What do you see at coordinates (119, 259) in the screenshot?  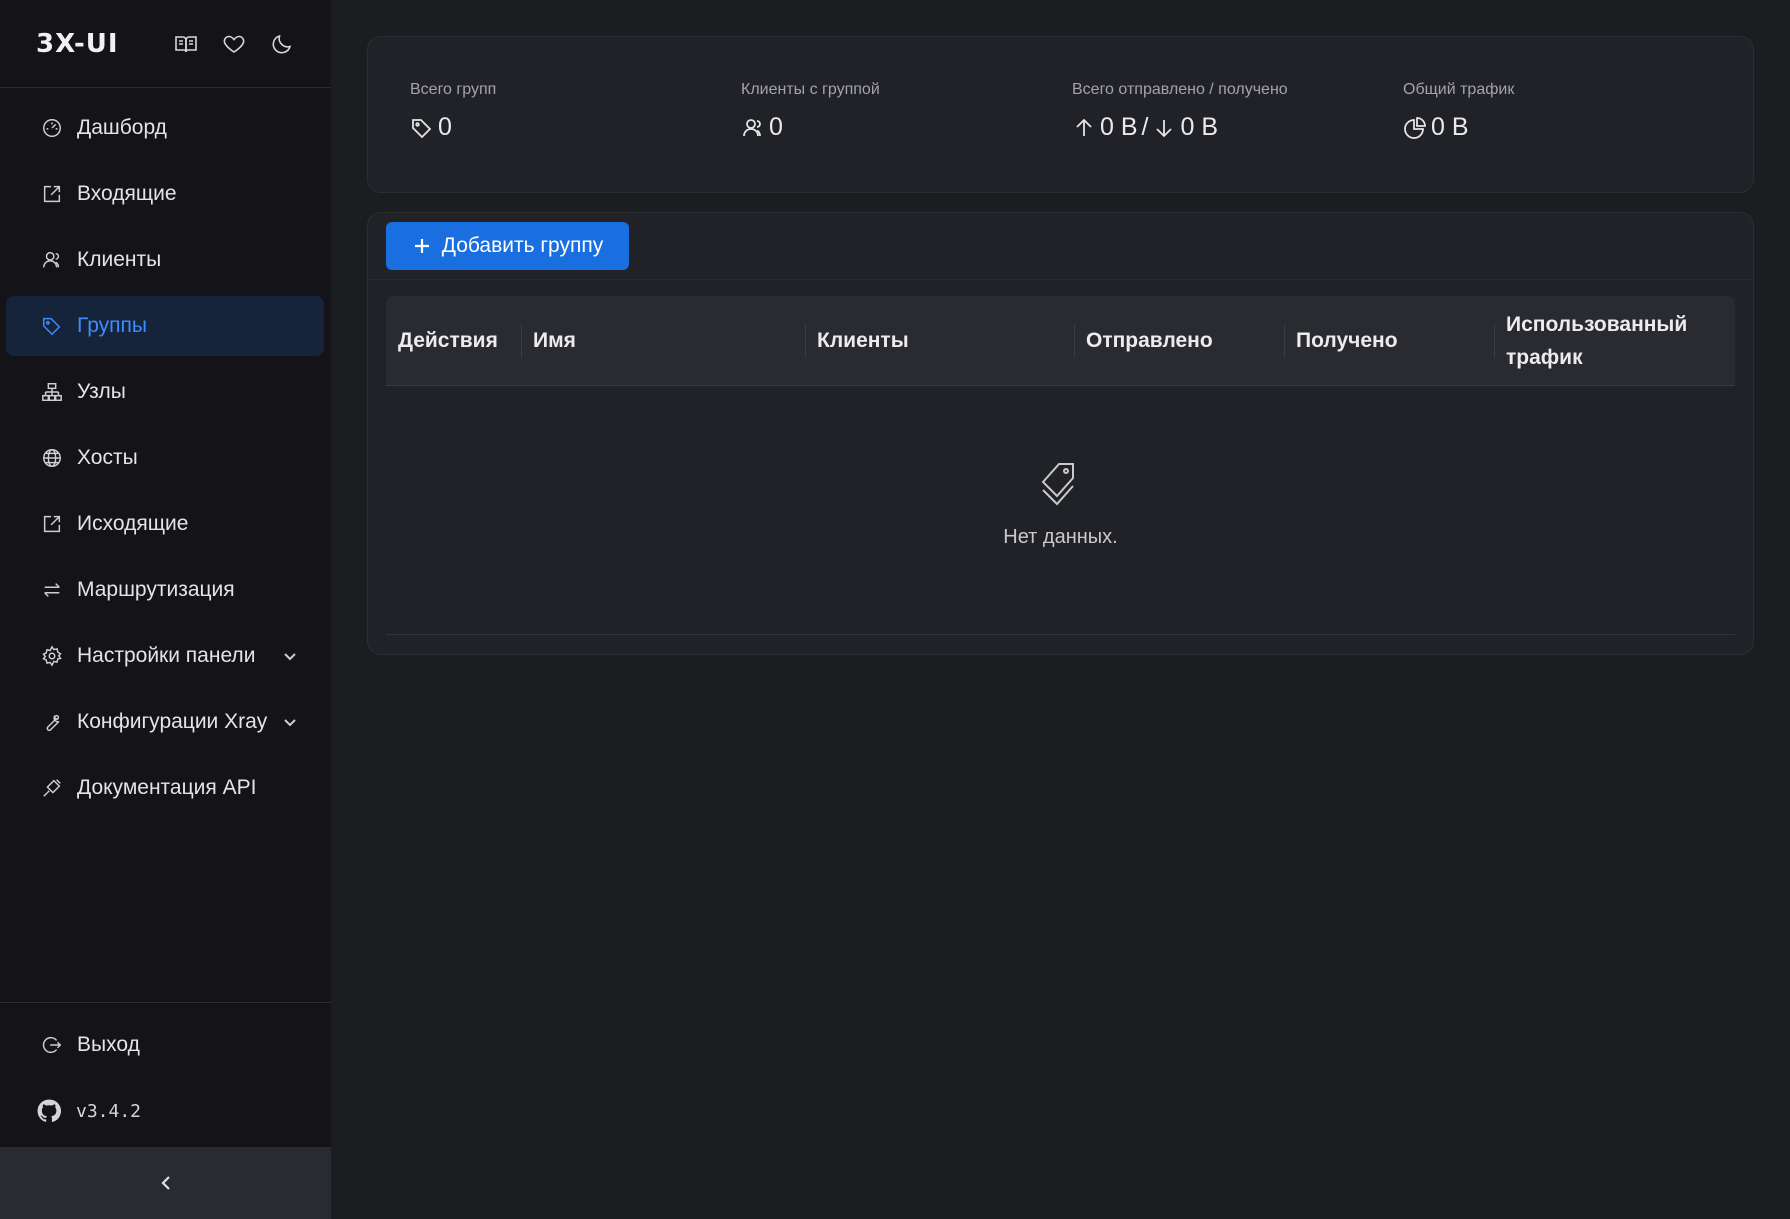 I see `sidebar-item-label: Клиенты` at bounding box center [119, 259].